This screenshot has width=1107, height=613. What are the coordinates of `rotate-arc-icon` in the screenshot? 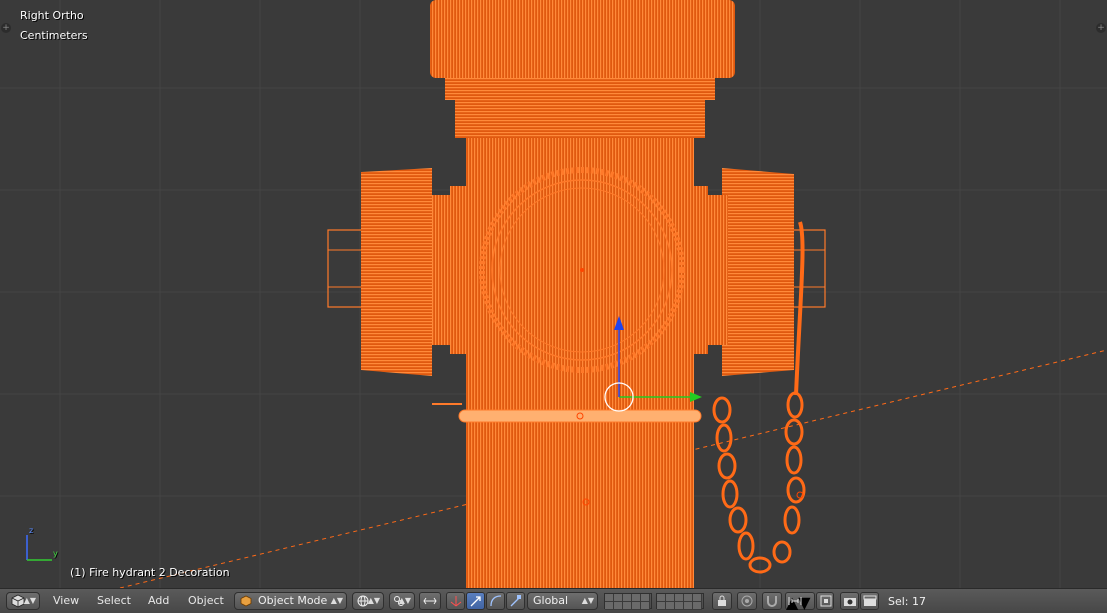 It's located at (496, 601).